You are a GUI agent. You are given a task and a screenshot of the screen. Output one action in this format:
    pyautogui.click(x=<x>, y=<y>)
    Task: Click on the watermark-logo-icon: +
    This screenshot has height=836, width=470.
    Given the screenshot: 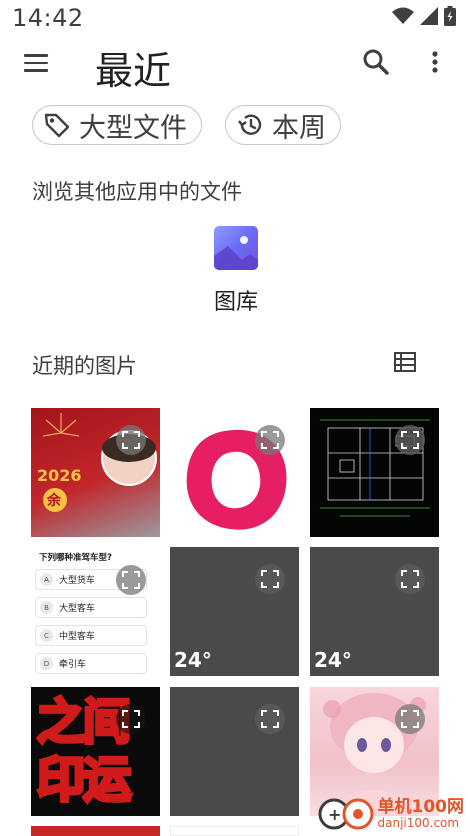 What is the action you would take?
    pyautogui.click(x=345, y=814)
    